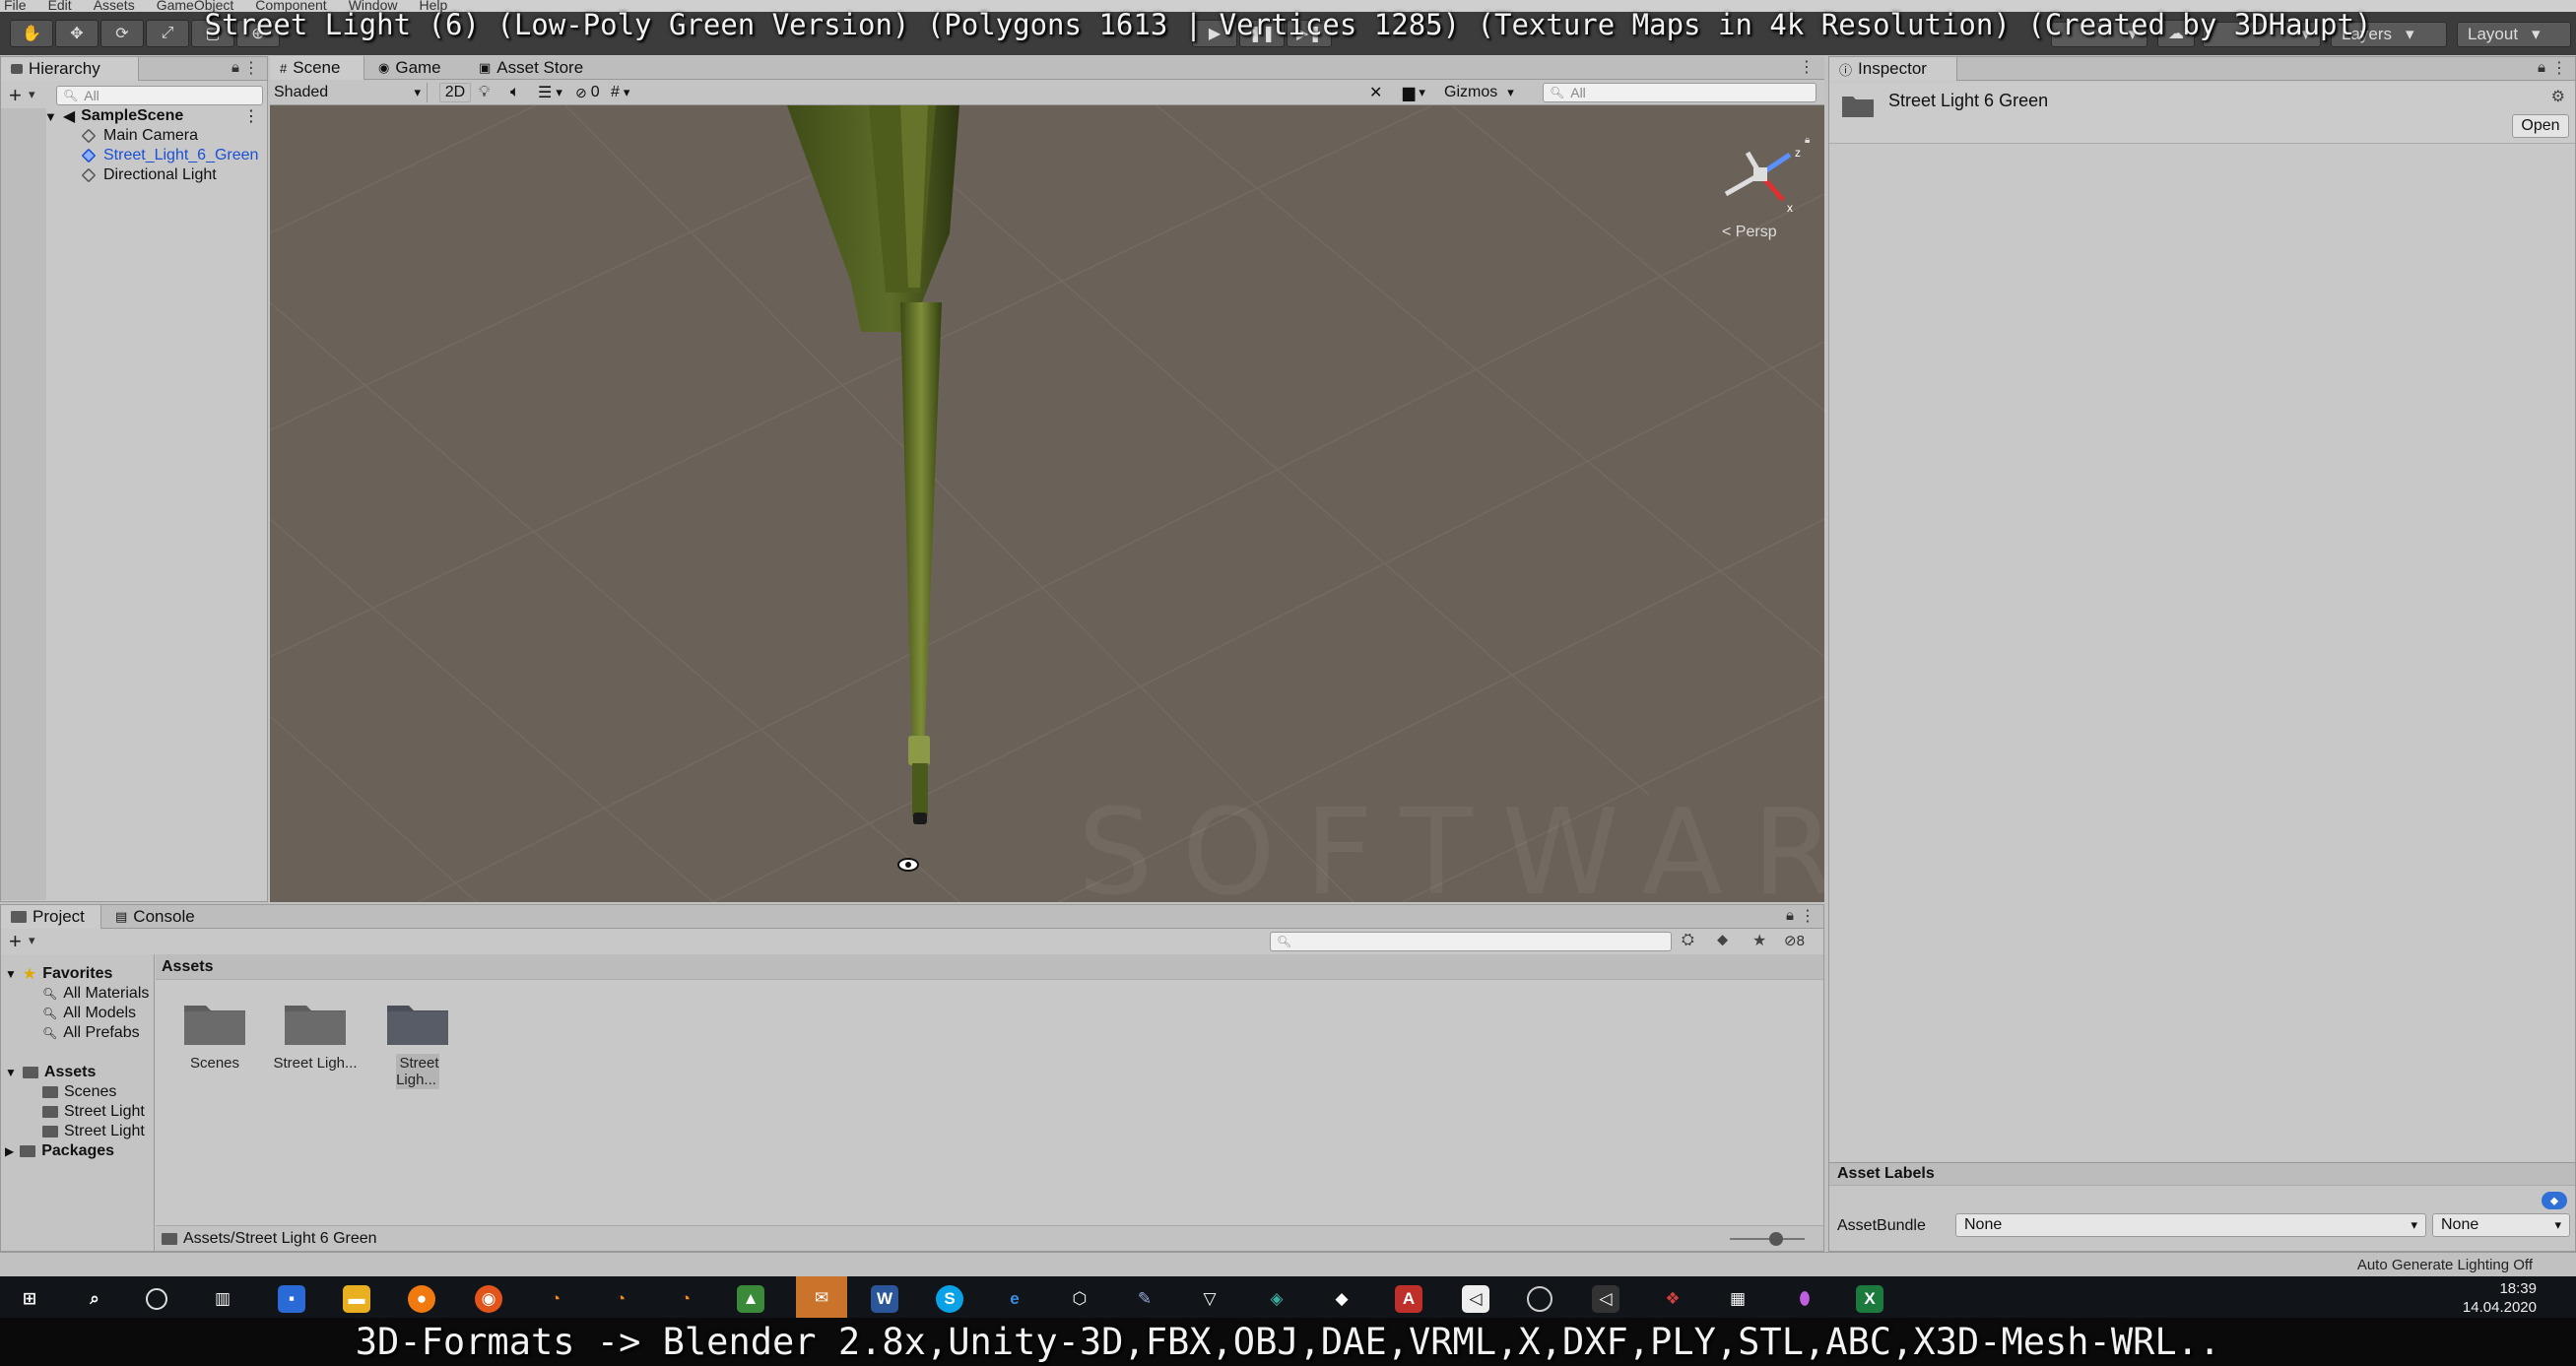  I want to click on task-view-icon: ▥, so click(223, 1299).